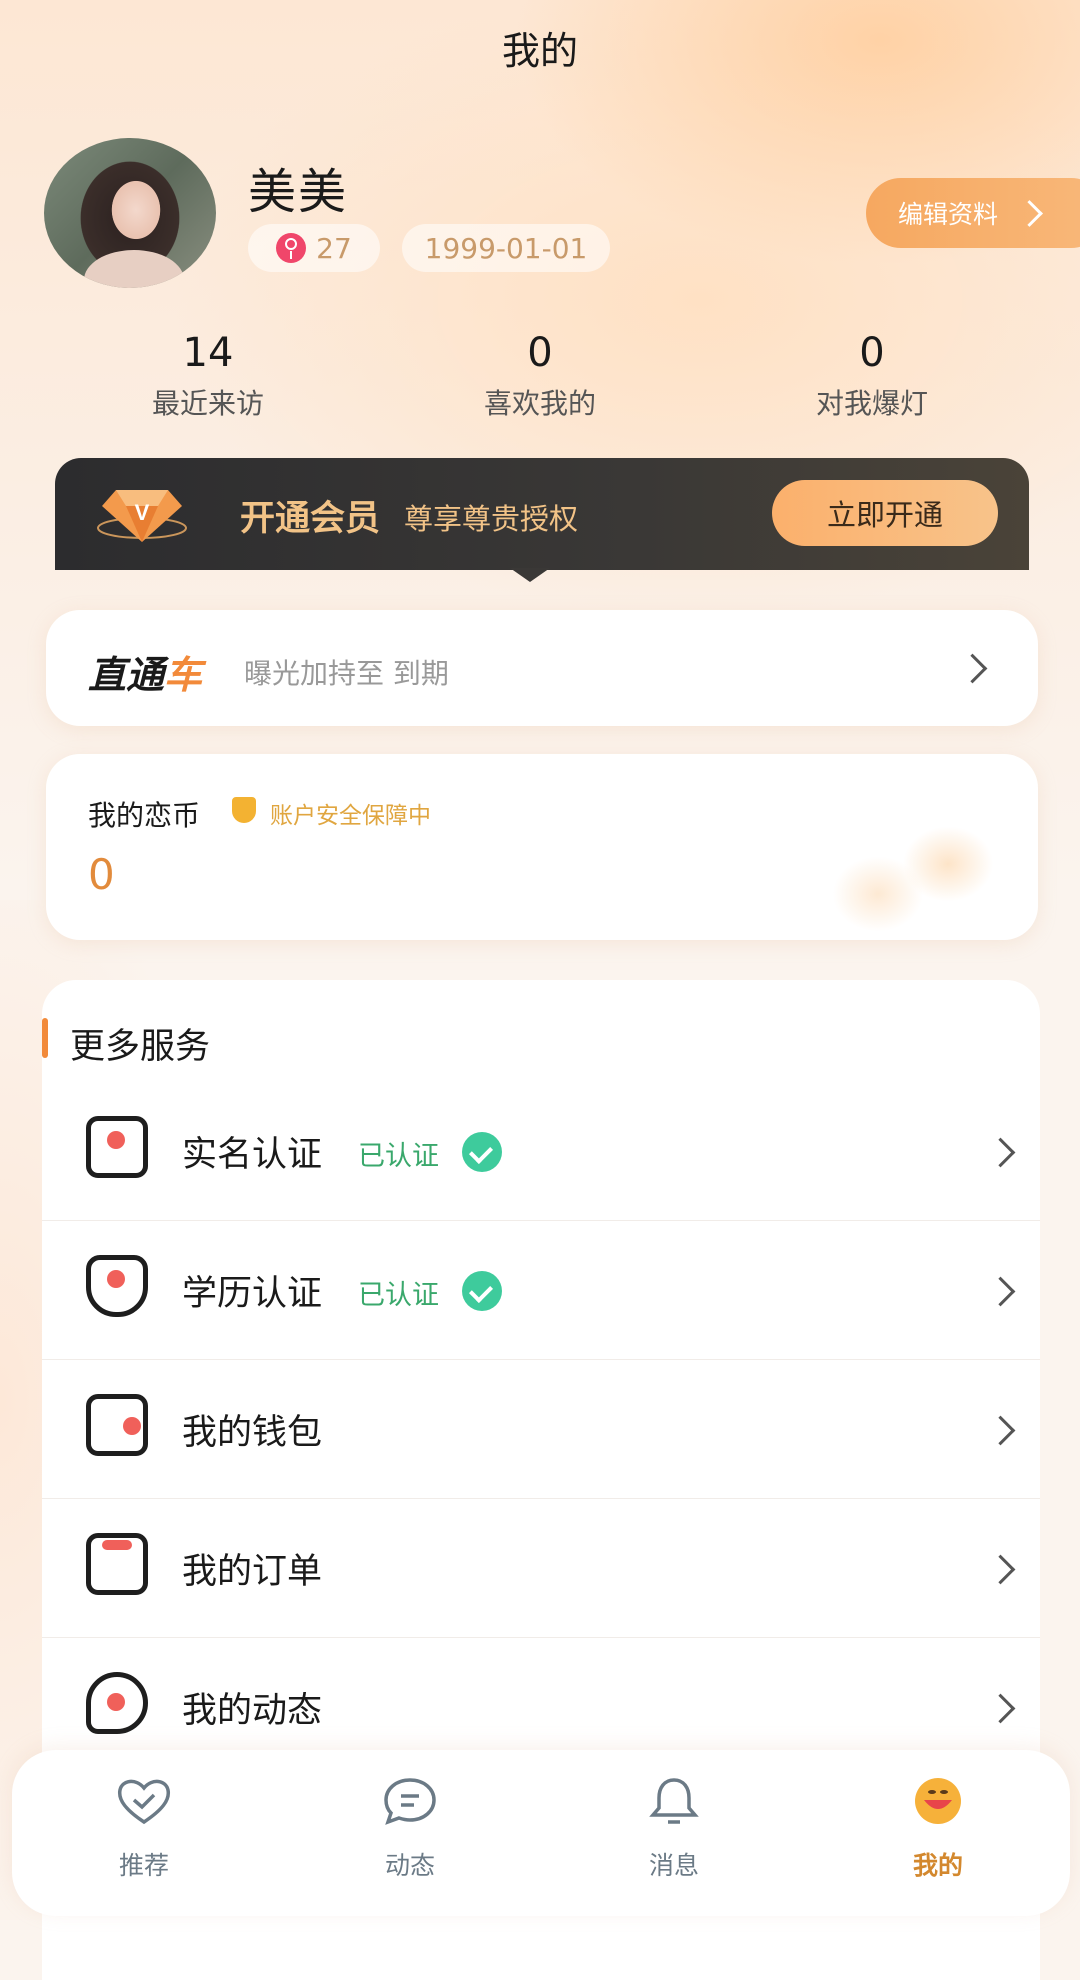 Image resolution: width=1080 pixels, height=1980 pixels. What do you see at coordinates (142, 512) in the screenshot?
I see `svg-text: V` at bounding box center [142, 512].